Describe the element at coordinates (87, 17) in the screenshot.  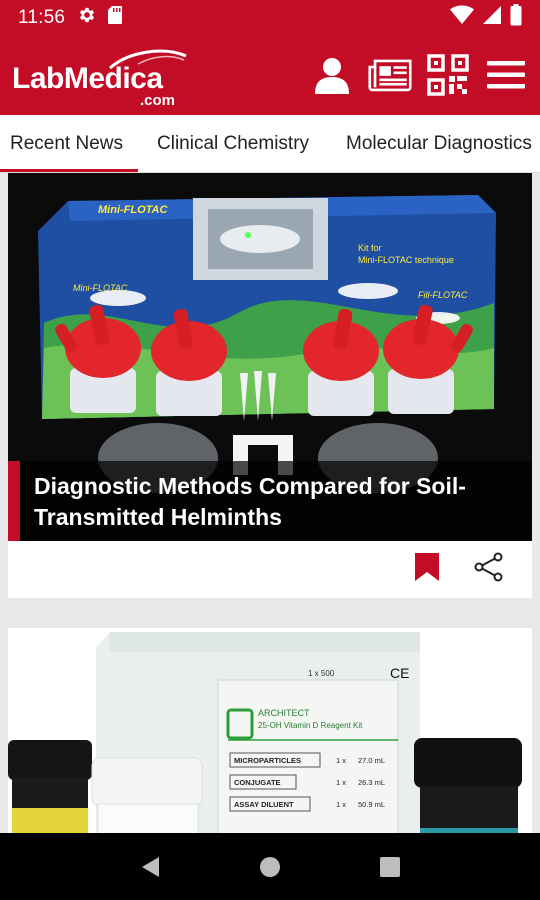
I see `gear-icon` at that location.